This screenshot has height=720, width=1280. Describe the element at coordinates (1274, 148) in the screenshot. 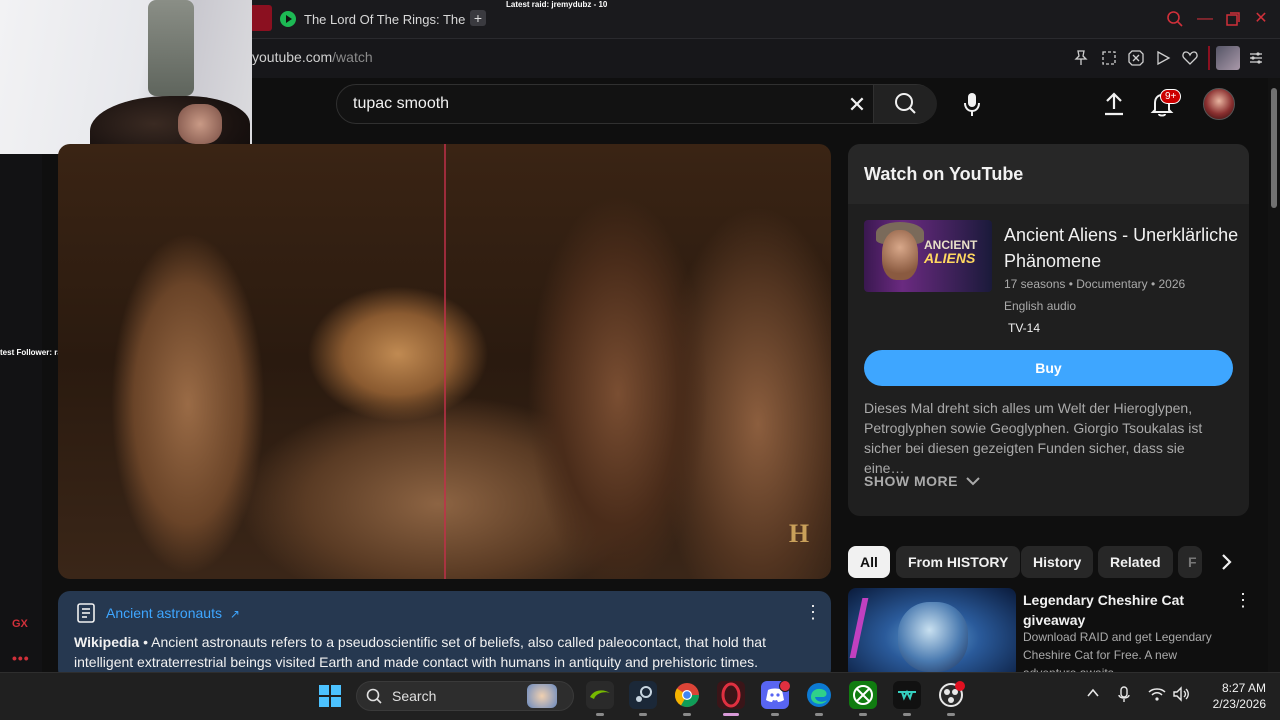

I see `scrollbar-thumb` at that location.